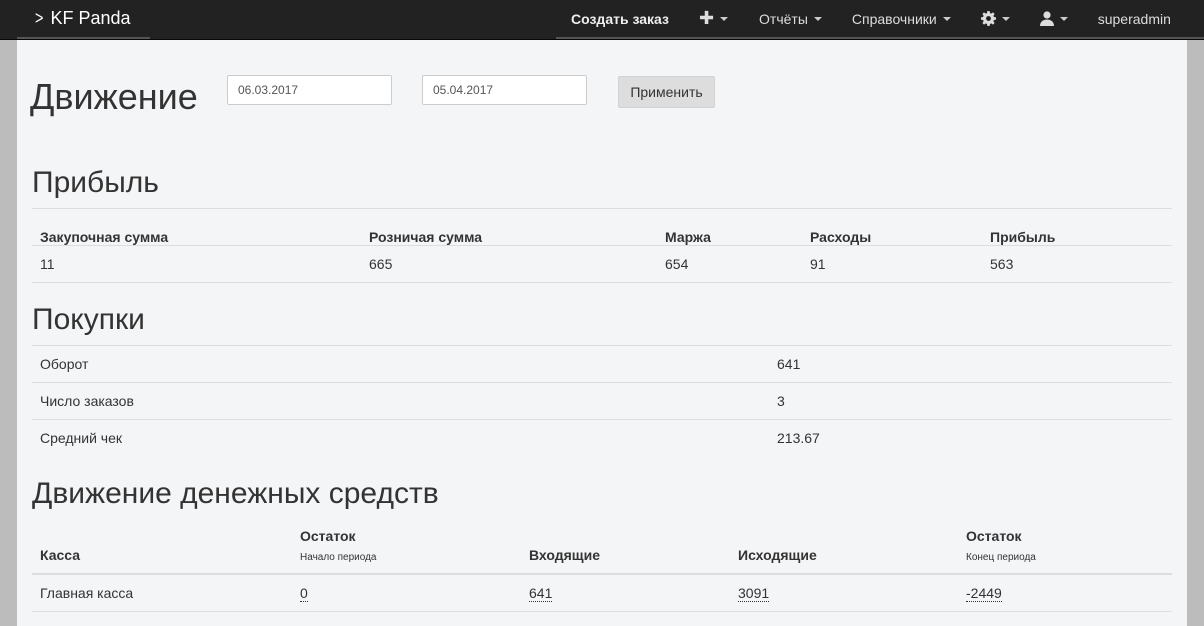 The width and height of the screenshot is (1204, 626). I want to click on row-value: 213.67, so click(970, 438).